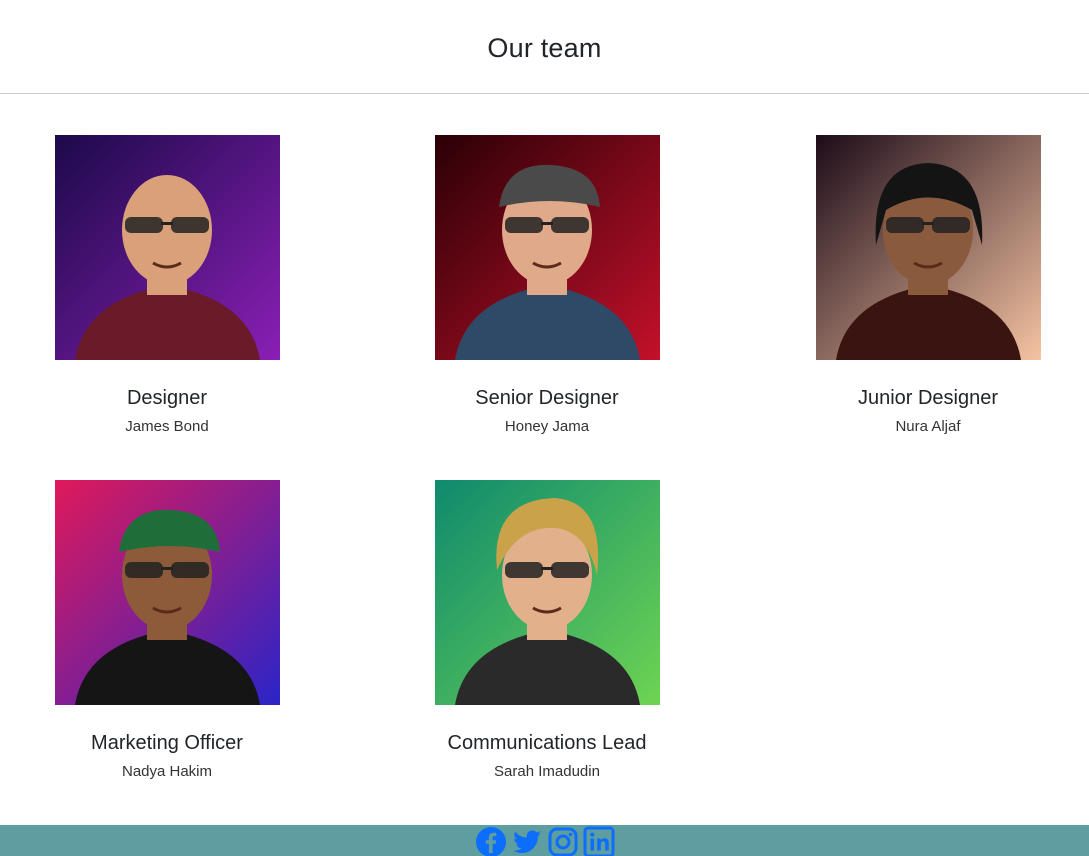 The image size is (1089, 856). Describe the element at coordinates (167, 771) in the screenshot. I see `member-name: Nadya Hakim` at that location.